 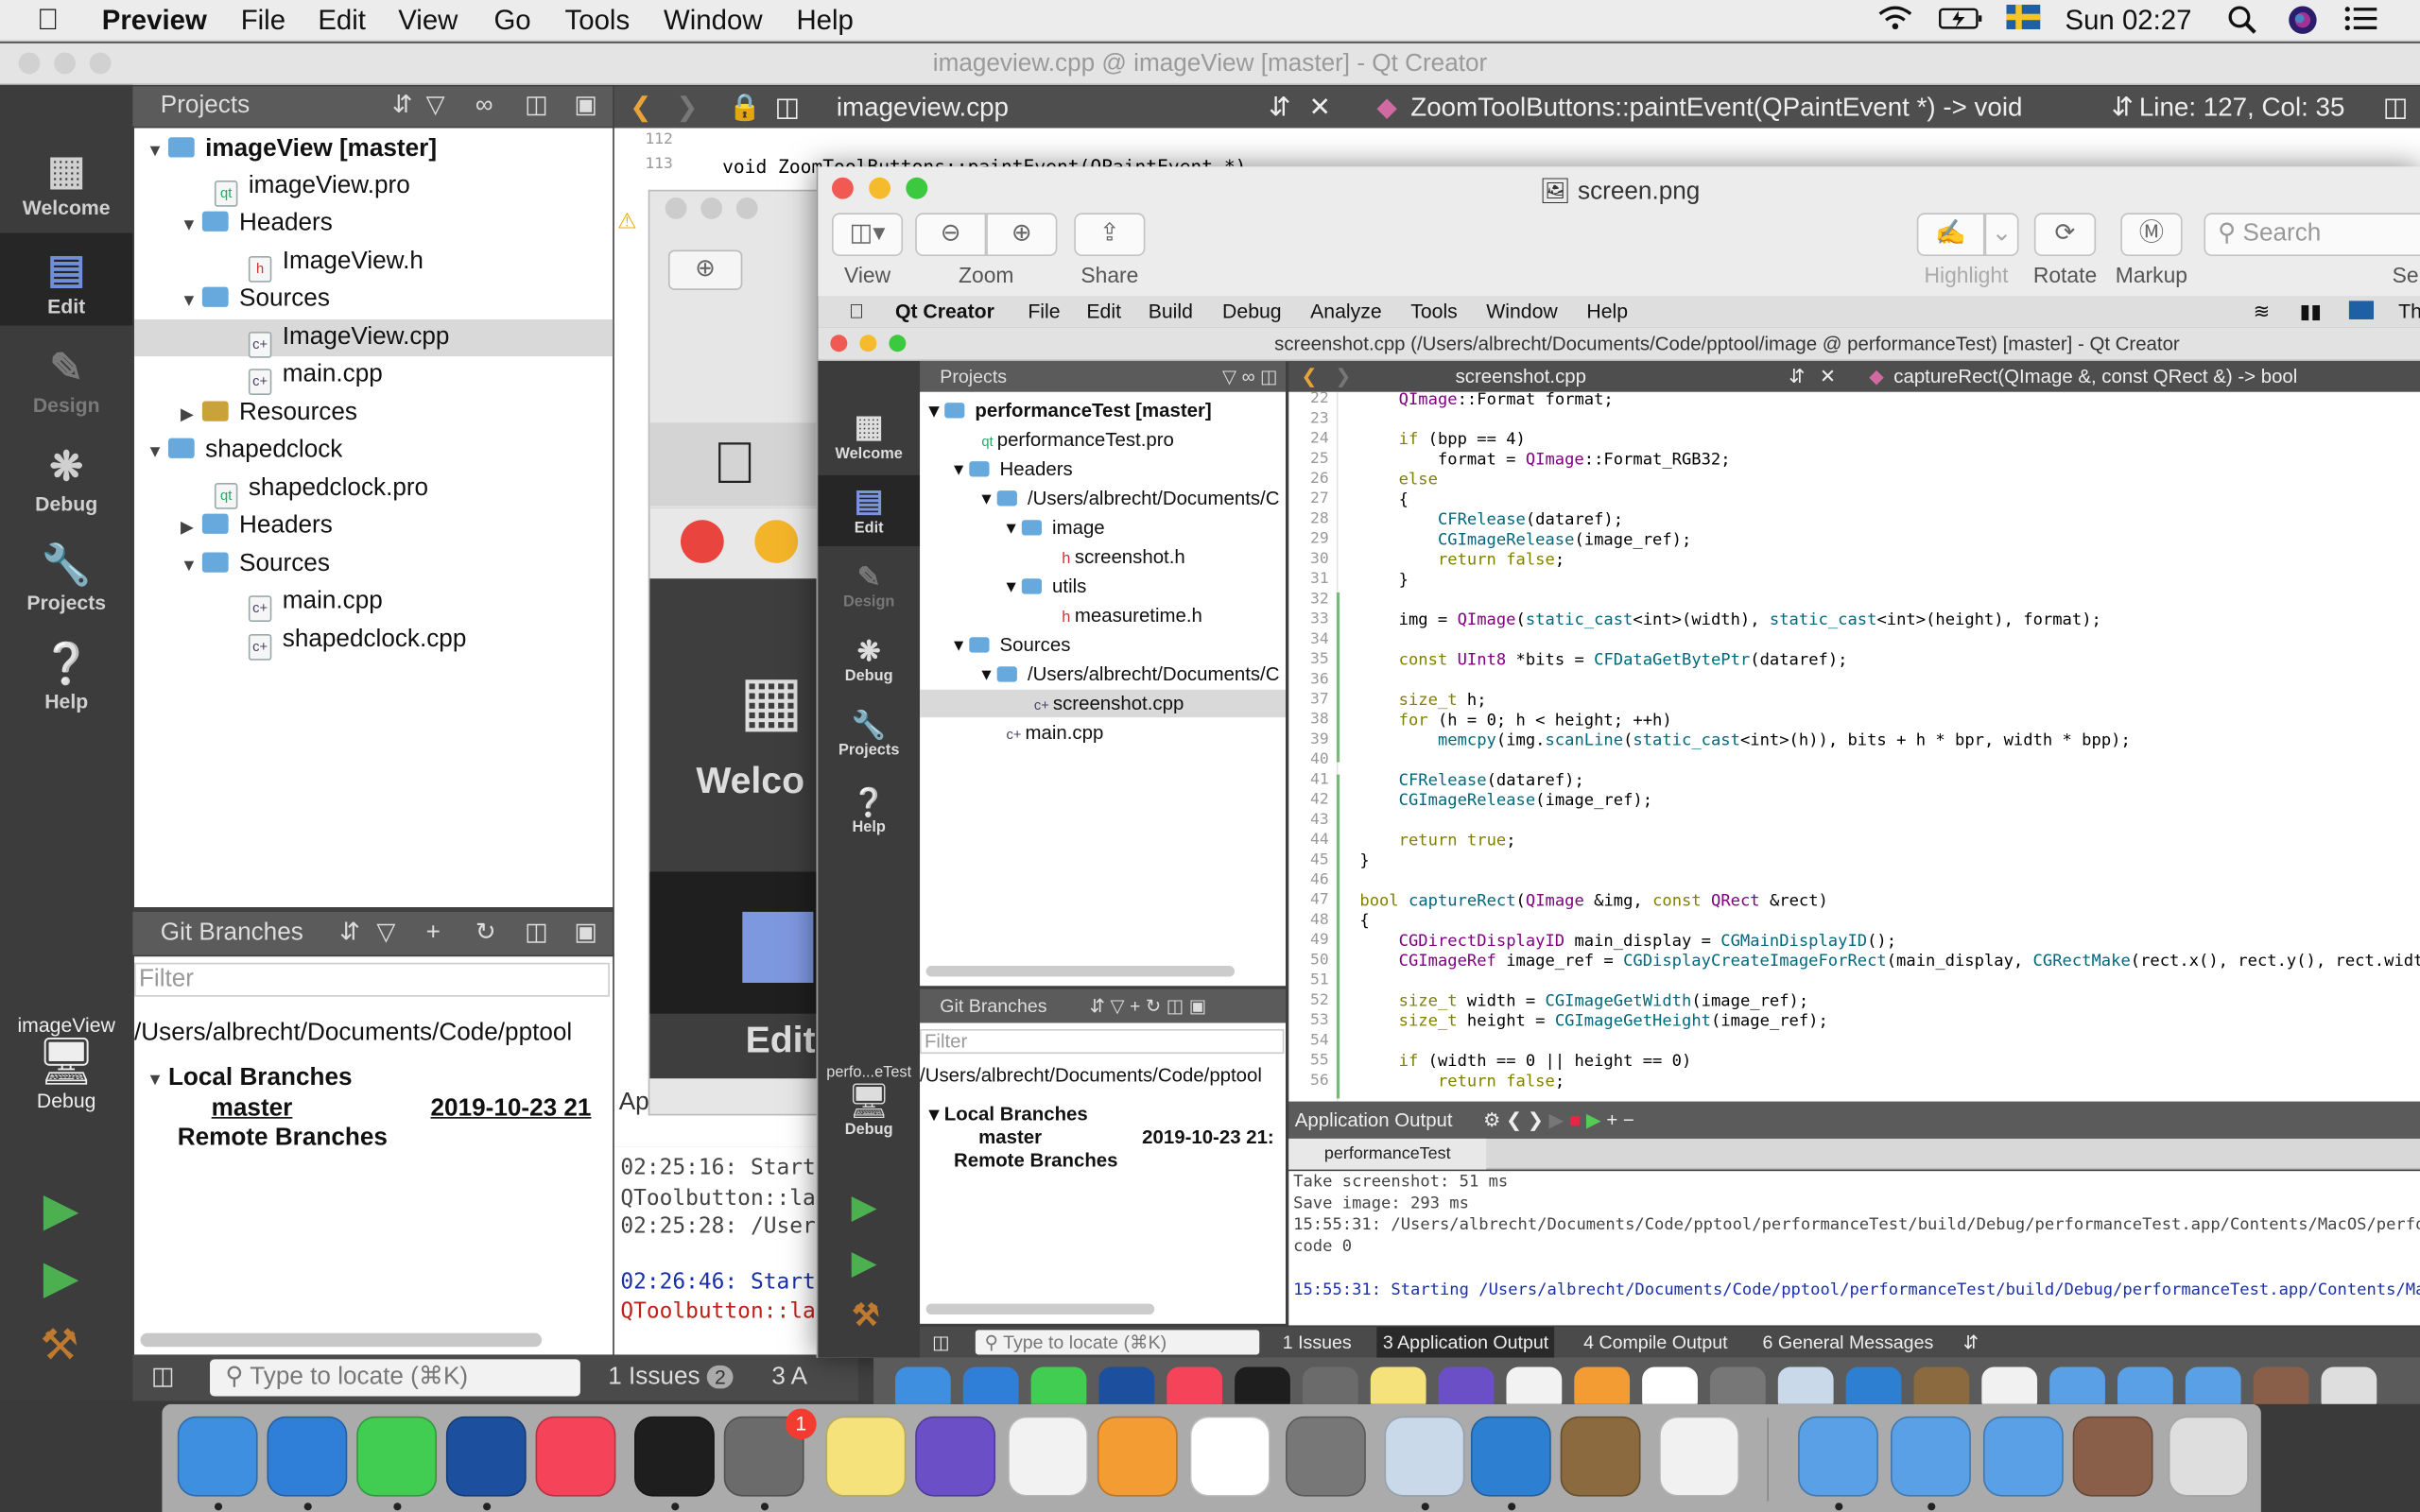 I want to click on open-file-name: imageview.cpp, so click(x=923, y=107).